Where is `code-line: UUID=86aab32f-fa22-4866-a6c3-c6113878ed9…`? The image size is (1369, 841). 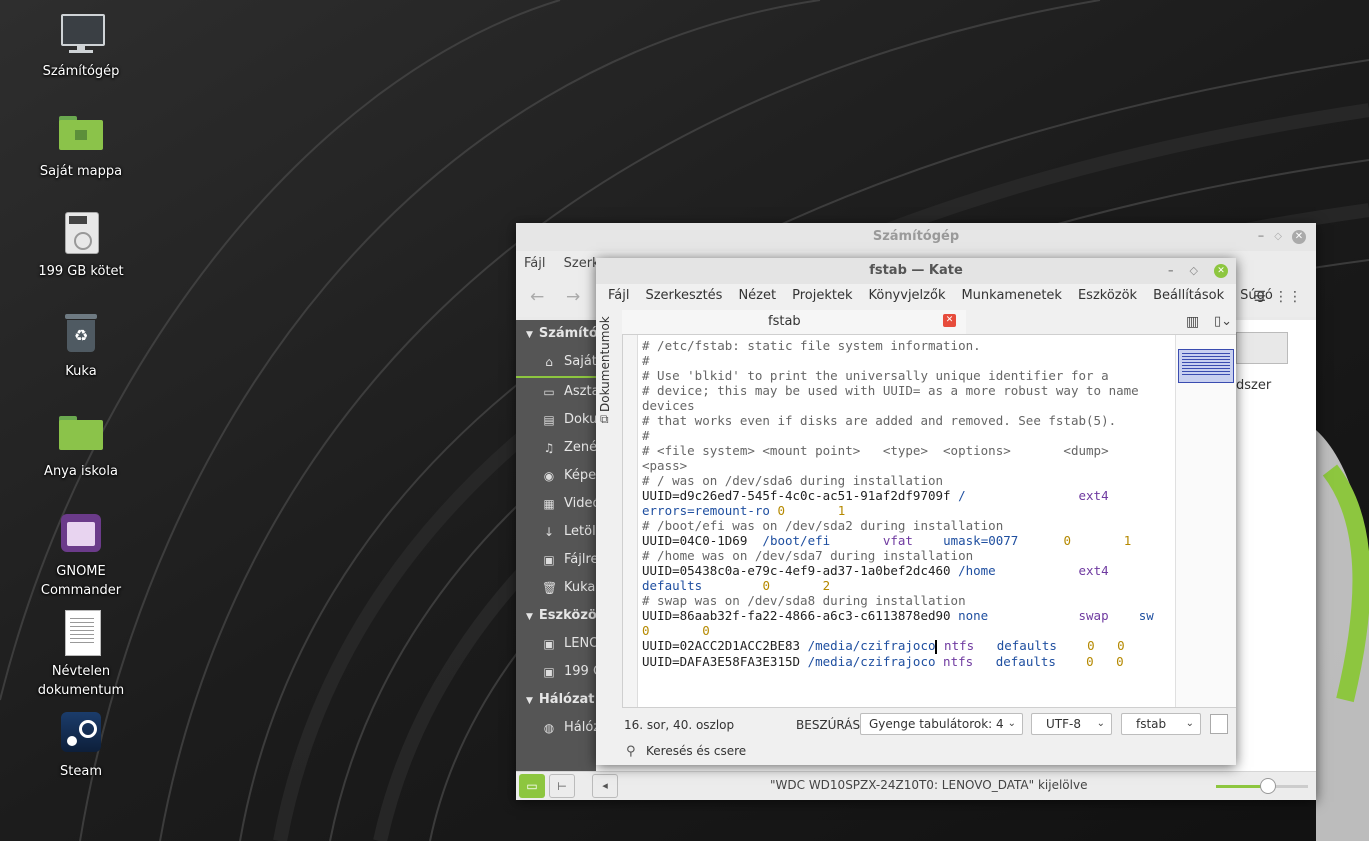
code-line: UUID=86aab32f-fa22-4866-a6c3-c6113878ed9… is located at coordinates (907, 615).